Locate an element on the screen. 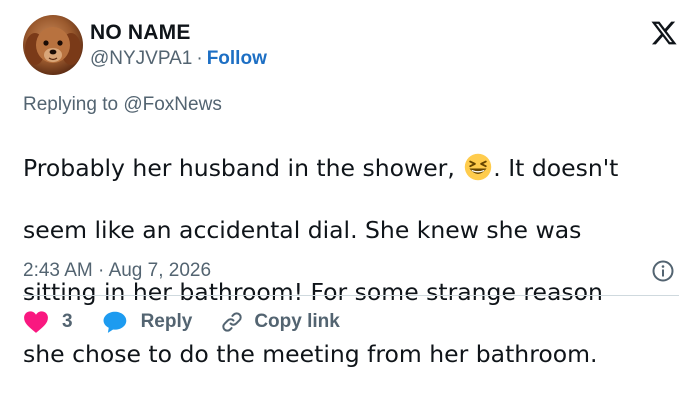 The image size is (700, 401). copy-link-label: Copy link is located at coordinates (297, 321).